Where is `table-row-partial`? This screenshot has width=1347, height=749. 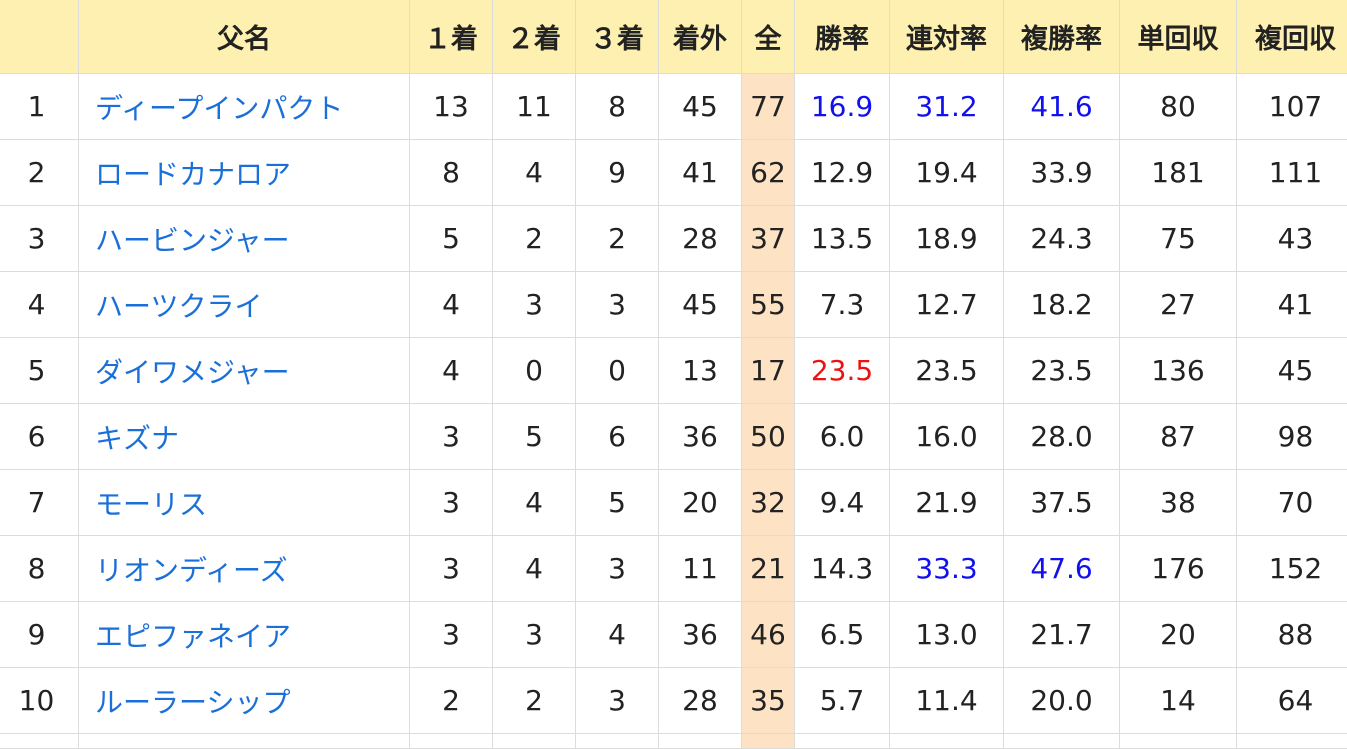
table-row-partial is located at coordinates (673, 741).